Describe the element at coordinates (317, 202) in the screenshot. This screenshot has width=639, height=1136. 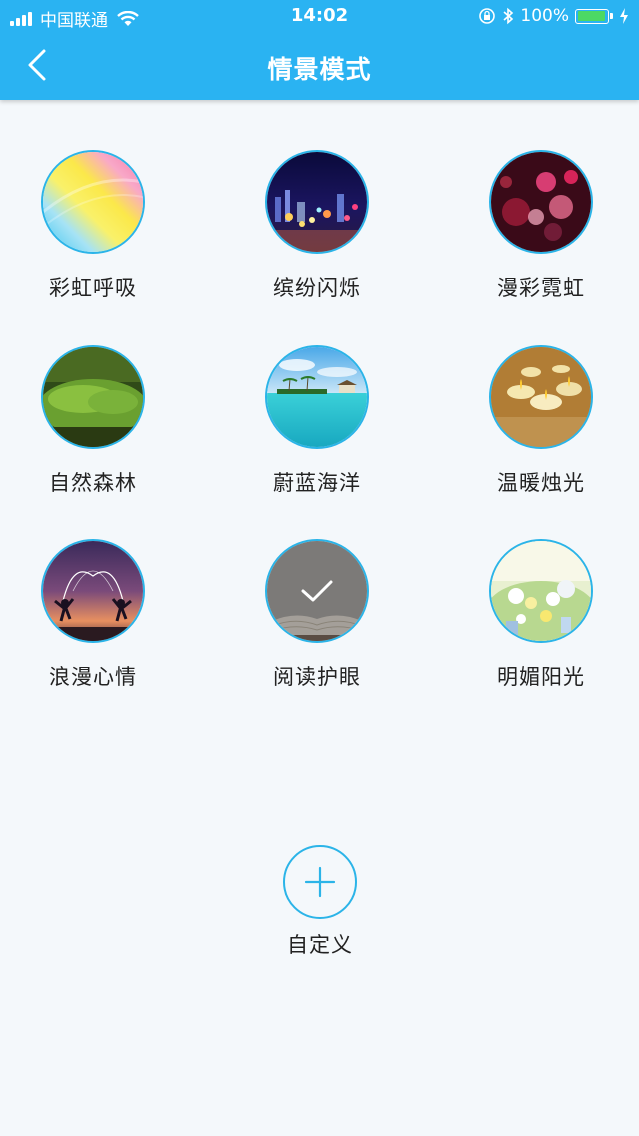
I see `city-lights-image` at that location.